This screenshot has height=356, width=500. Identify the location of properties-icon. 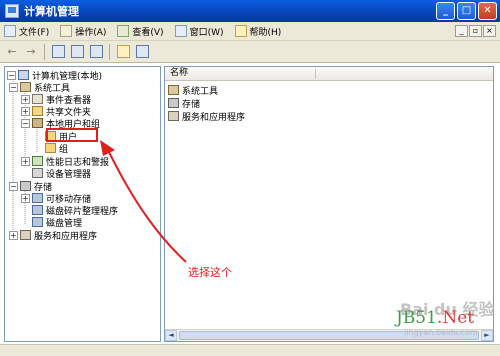
(96, 51).